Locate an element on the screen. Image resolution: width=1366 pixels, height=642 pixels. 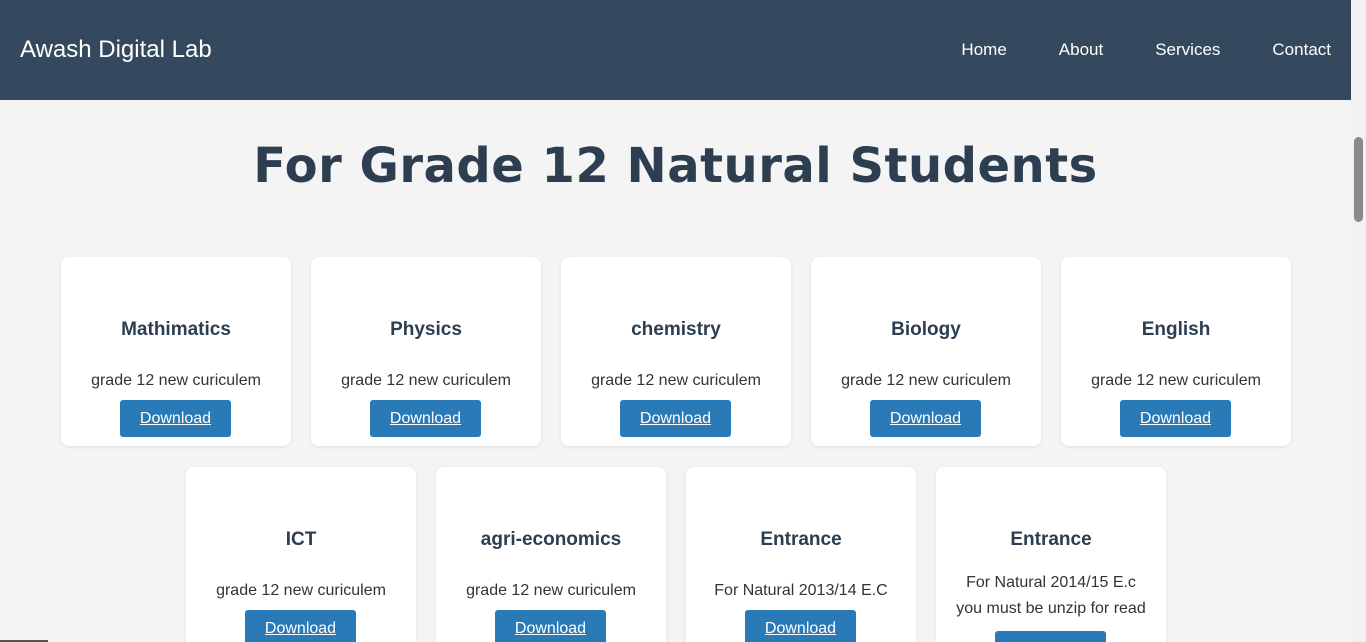
card-description: For Natural 2013/14 E.C is located at coordinates (801, 590).